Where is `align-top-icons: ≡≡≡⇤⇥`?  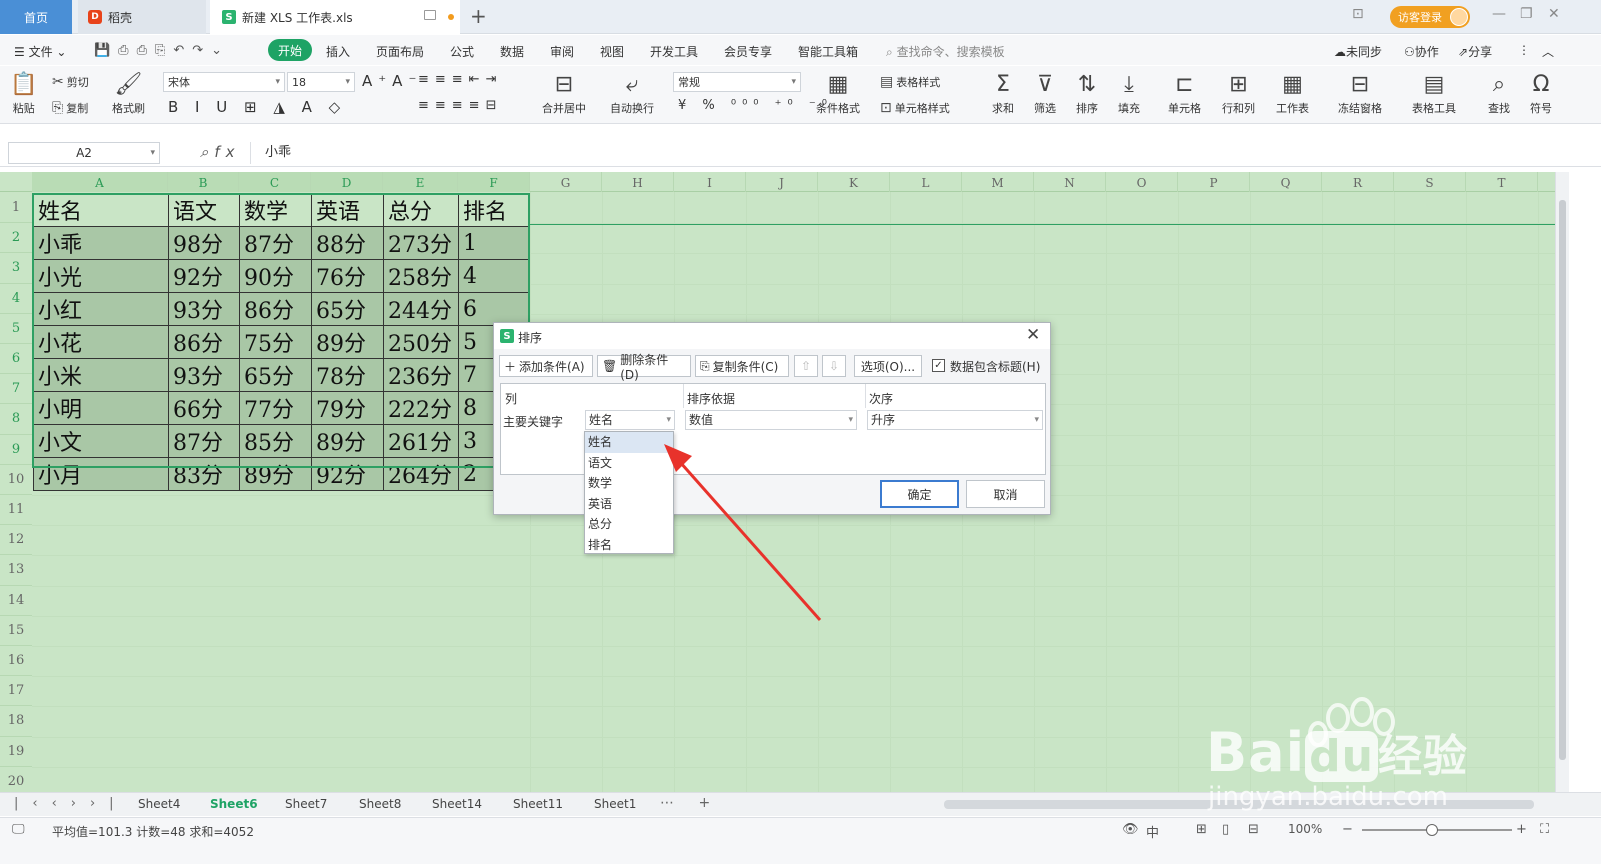
align-top-icons: ≡≡≡⇤⇥ is located at coordinates (460, 79).